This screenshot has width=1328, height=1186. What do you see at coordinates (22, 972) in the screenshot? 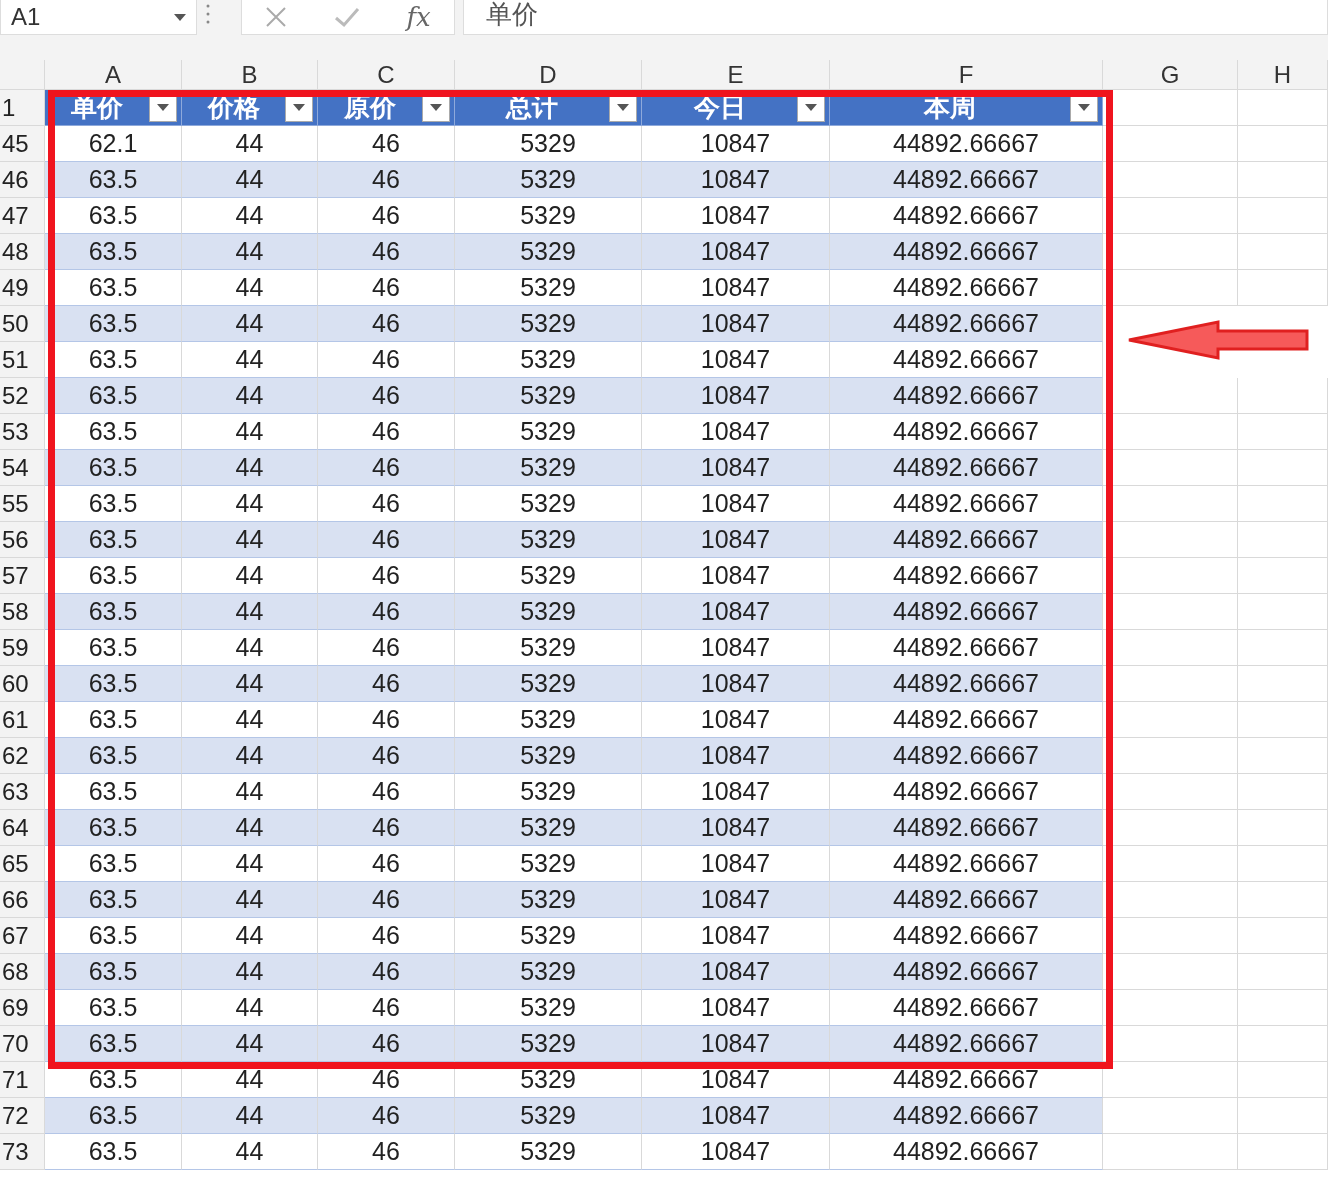
I see `row-header: 68` at bounding box center [22, 972].